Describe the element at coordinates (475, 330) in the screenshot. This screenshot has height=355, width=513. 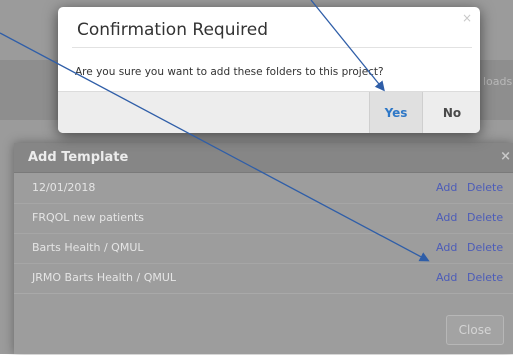
I see `close-button: Close` at that location.